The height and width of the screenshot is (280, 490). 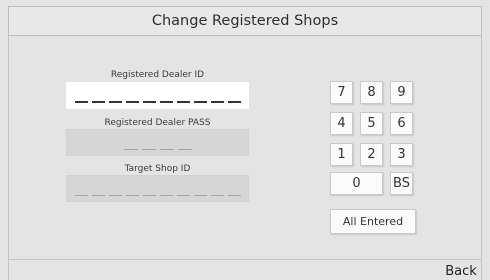 What do you see at coordinates (157, 95) in the screenshot?
I see `dealer-id-field` at bounding box center [157, 95].